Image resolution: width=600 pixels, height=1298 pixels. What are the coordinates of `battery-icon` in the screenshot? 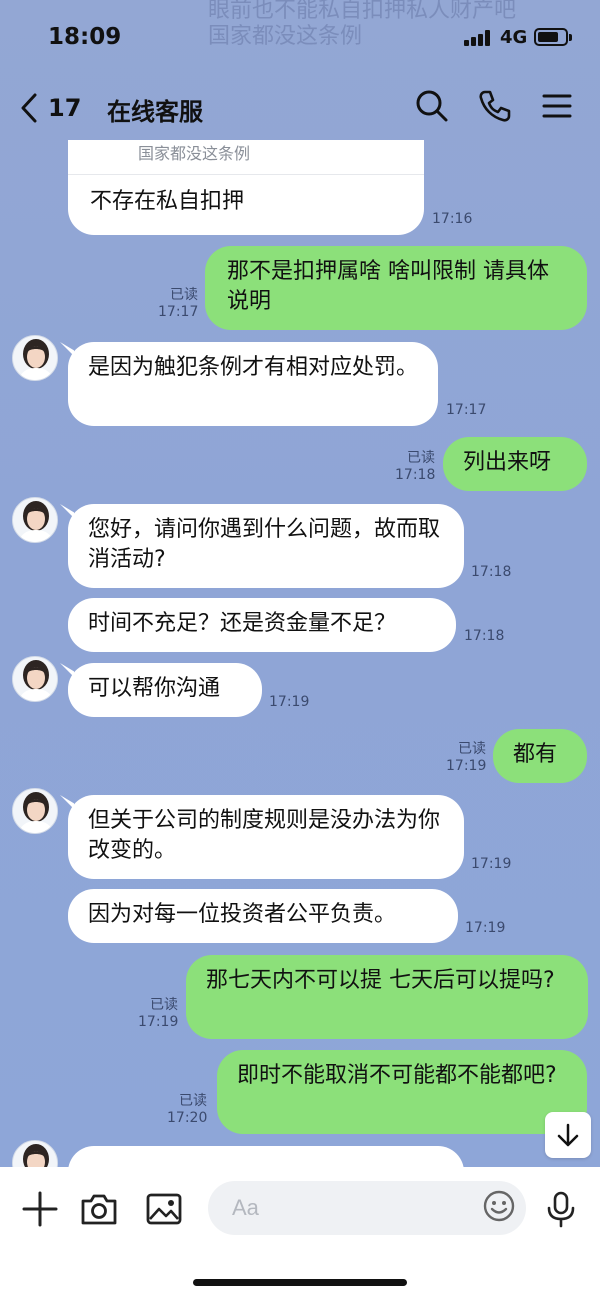 It's located at (551, 37).